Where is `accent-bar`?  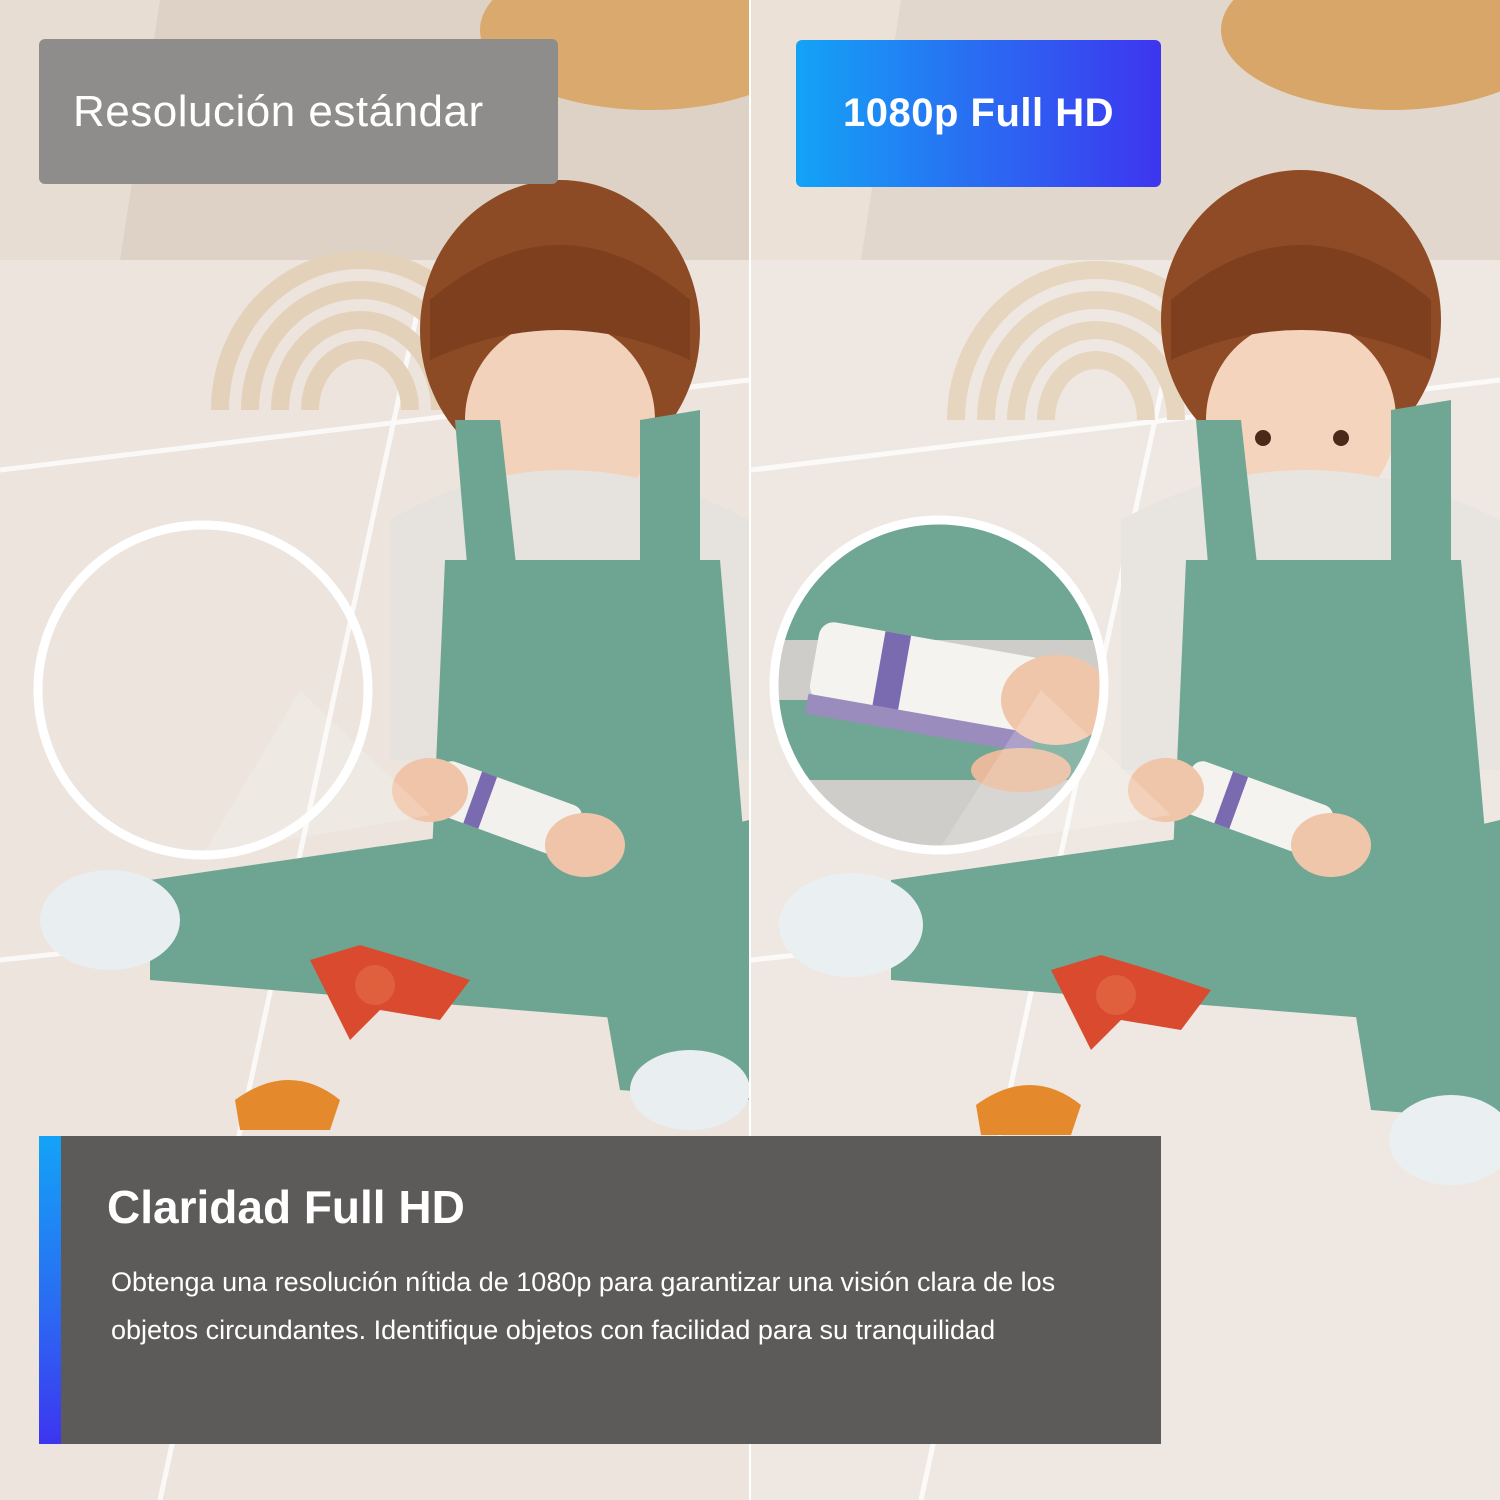
accent-bar is located at coordinates (50, 1290).